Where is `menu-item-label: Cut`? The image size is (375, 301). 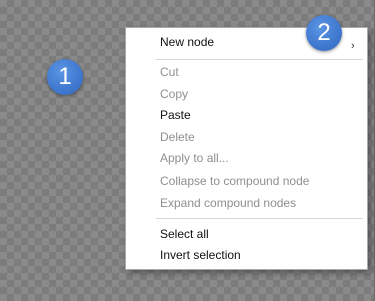 menu-item-label: Cut is located at coordinates (169, 72).